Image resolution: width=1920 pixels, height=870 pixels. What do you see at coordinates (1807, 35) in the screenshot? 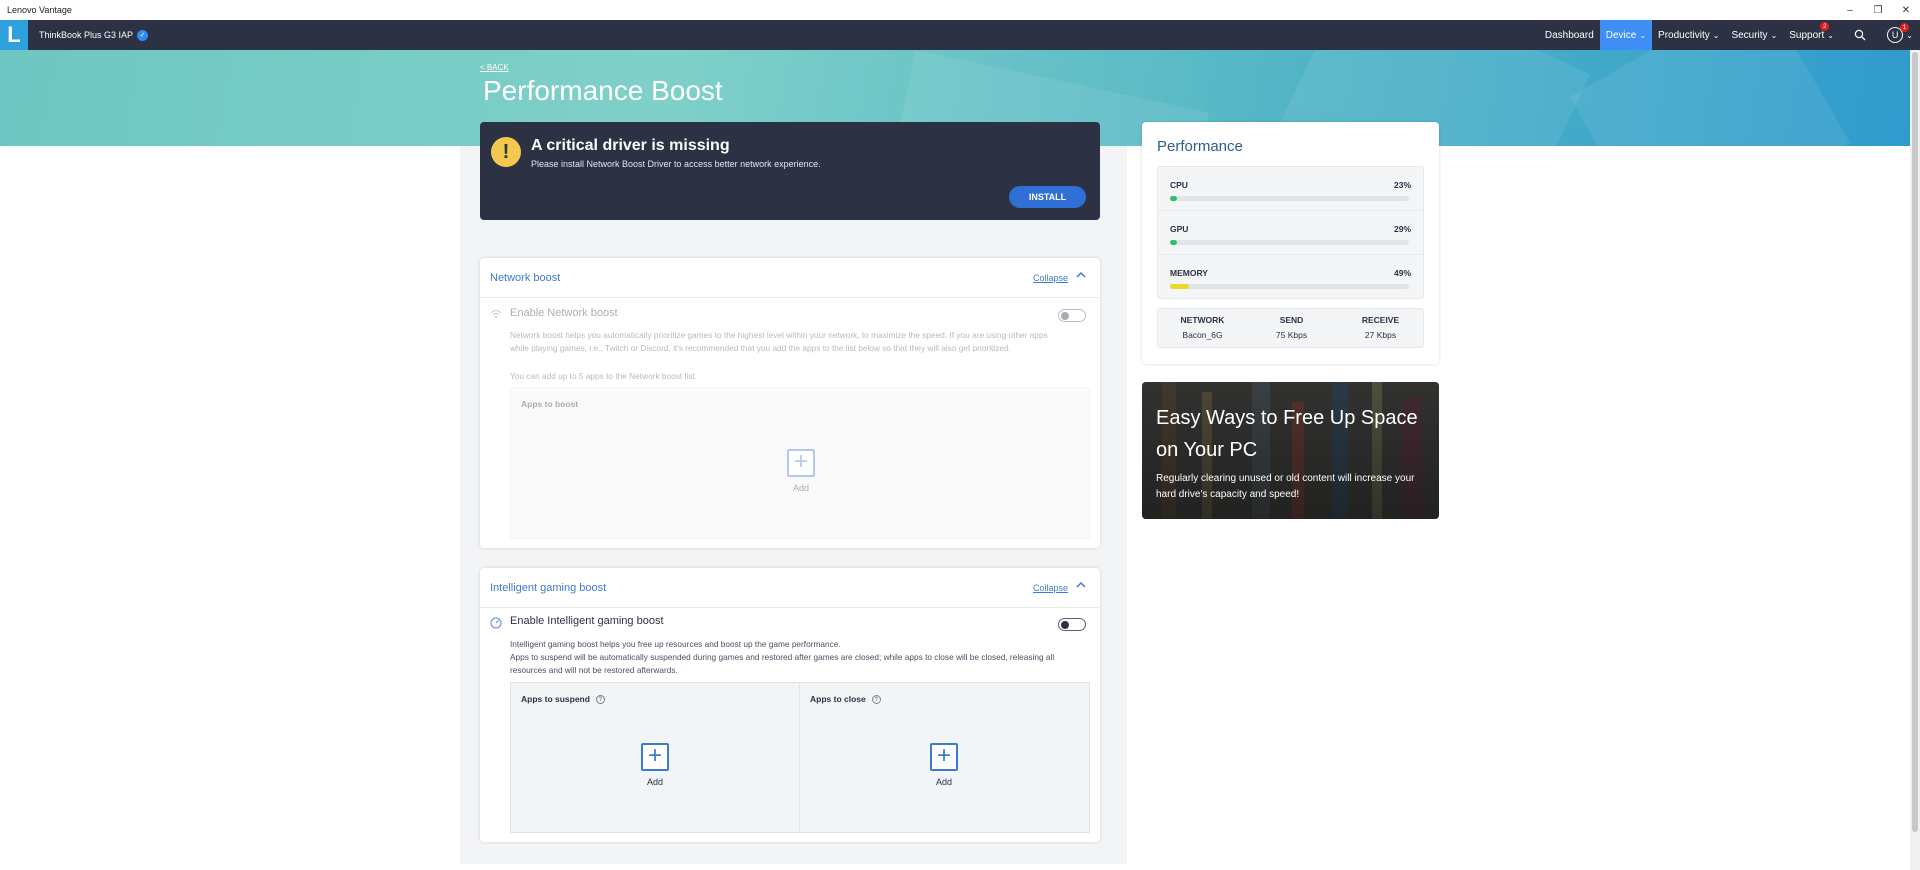
I see `nav-item-label: Support` at bounding box center [1807, 35].